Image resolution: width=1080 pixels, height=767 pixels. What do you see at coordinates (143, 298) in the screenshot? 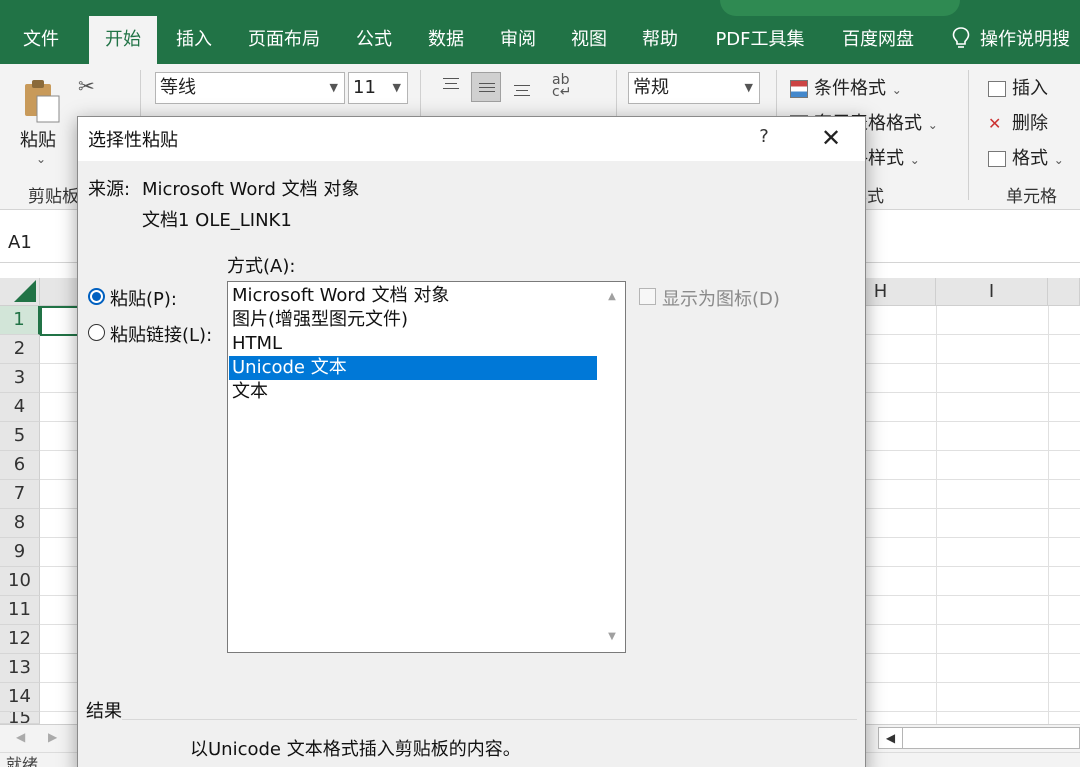
I see `paste-radio-label: 粘贴(P):` at bounding box center [143, 298].